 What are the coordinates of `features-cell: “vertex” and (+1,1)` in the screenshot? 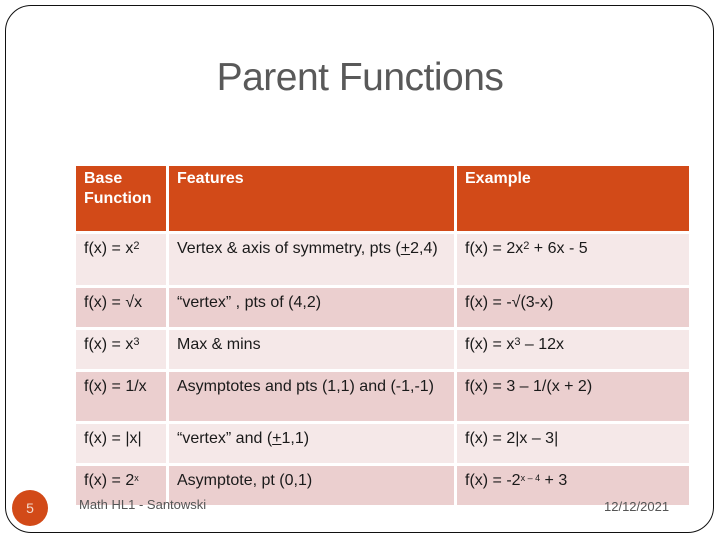 It's located at (311, 443).